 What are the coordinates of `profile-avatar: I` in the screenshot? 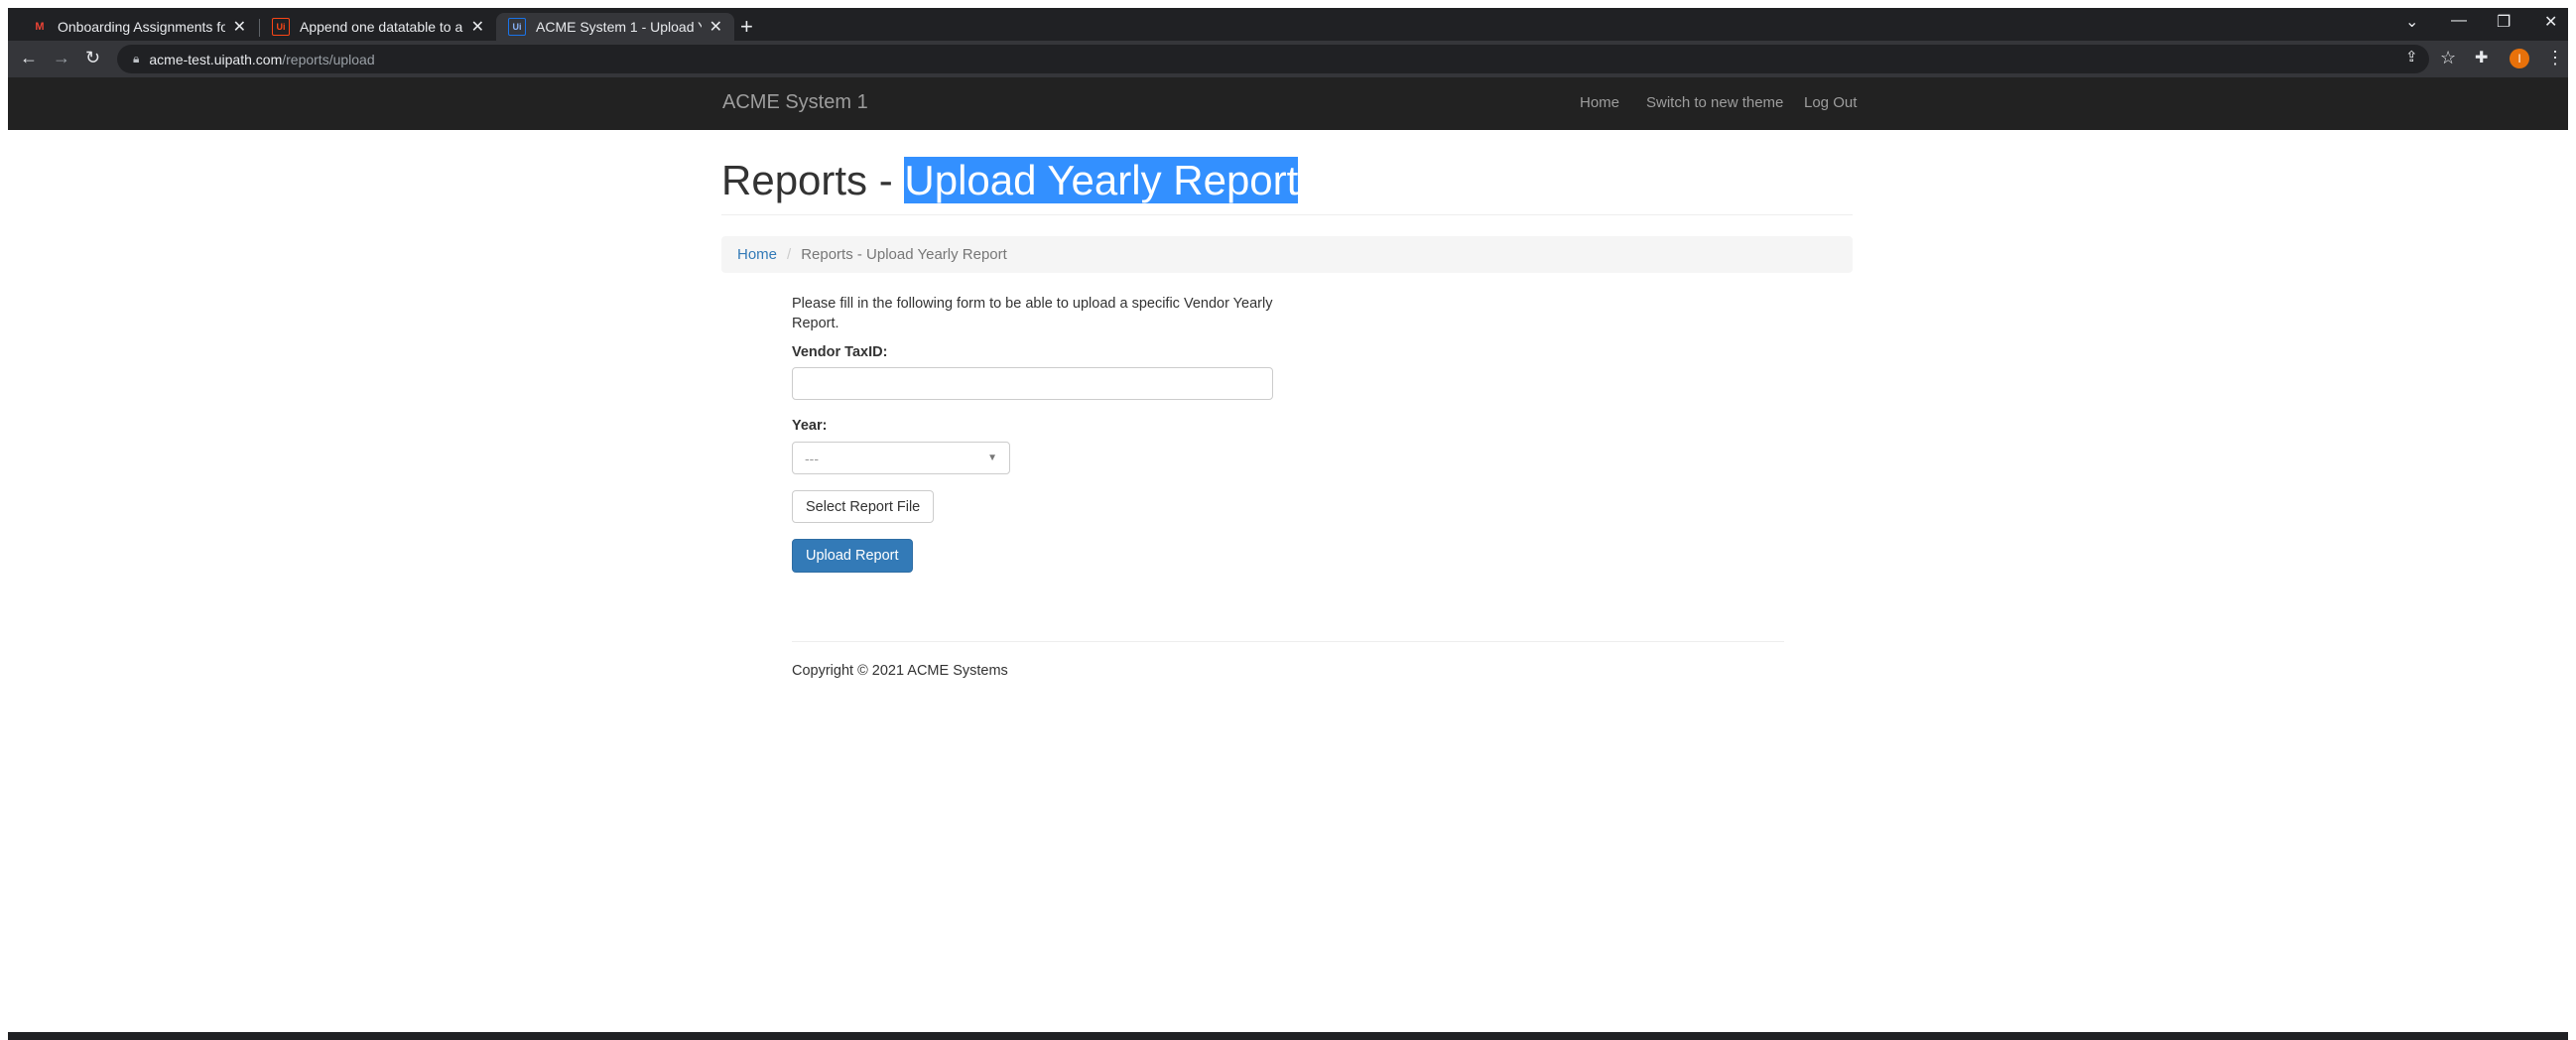 It's located at (2520, 58).